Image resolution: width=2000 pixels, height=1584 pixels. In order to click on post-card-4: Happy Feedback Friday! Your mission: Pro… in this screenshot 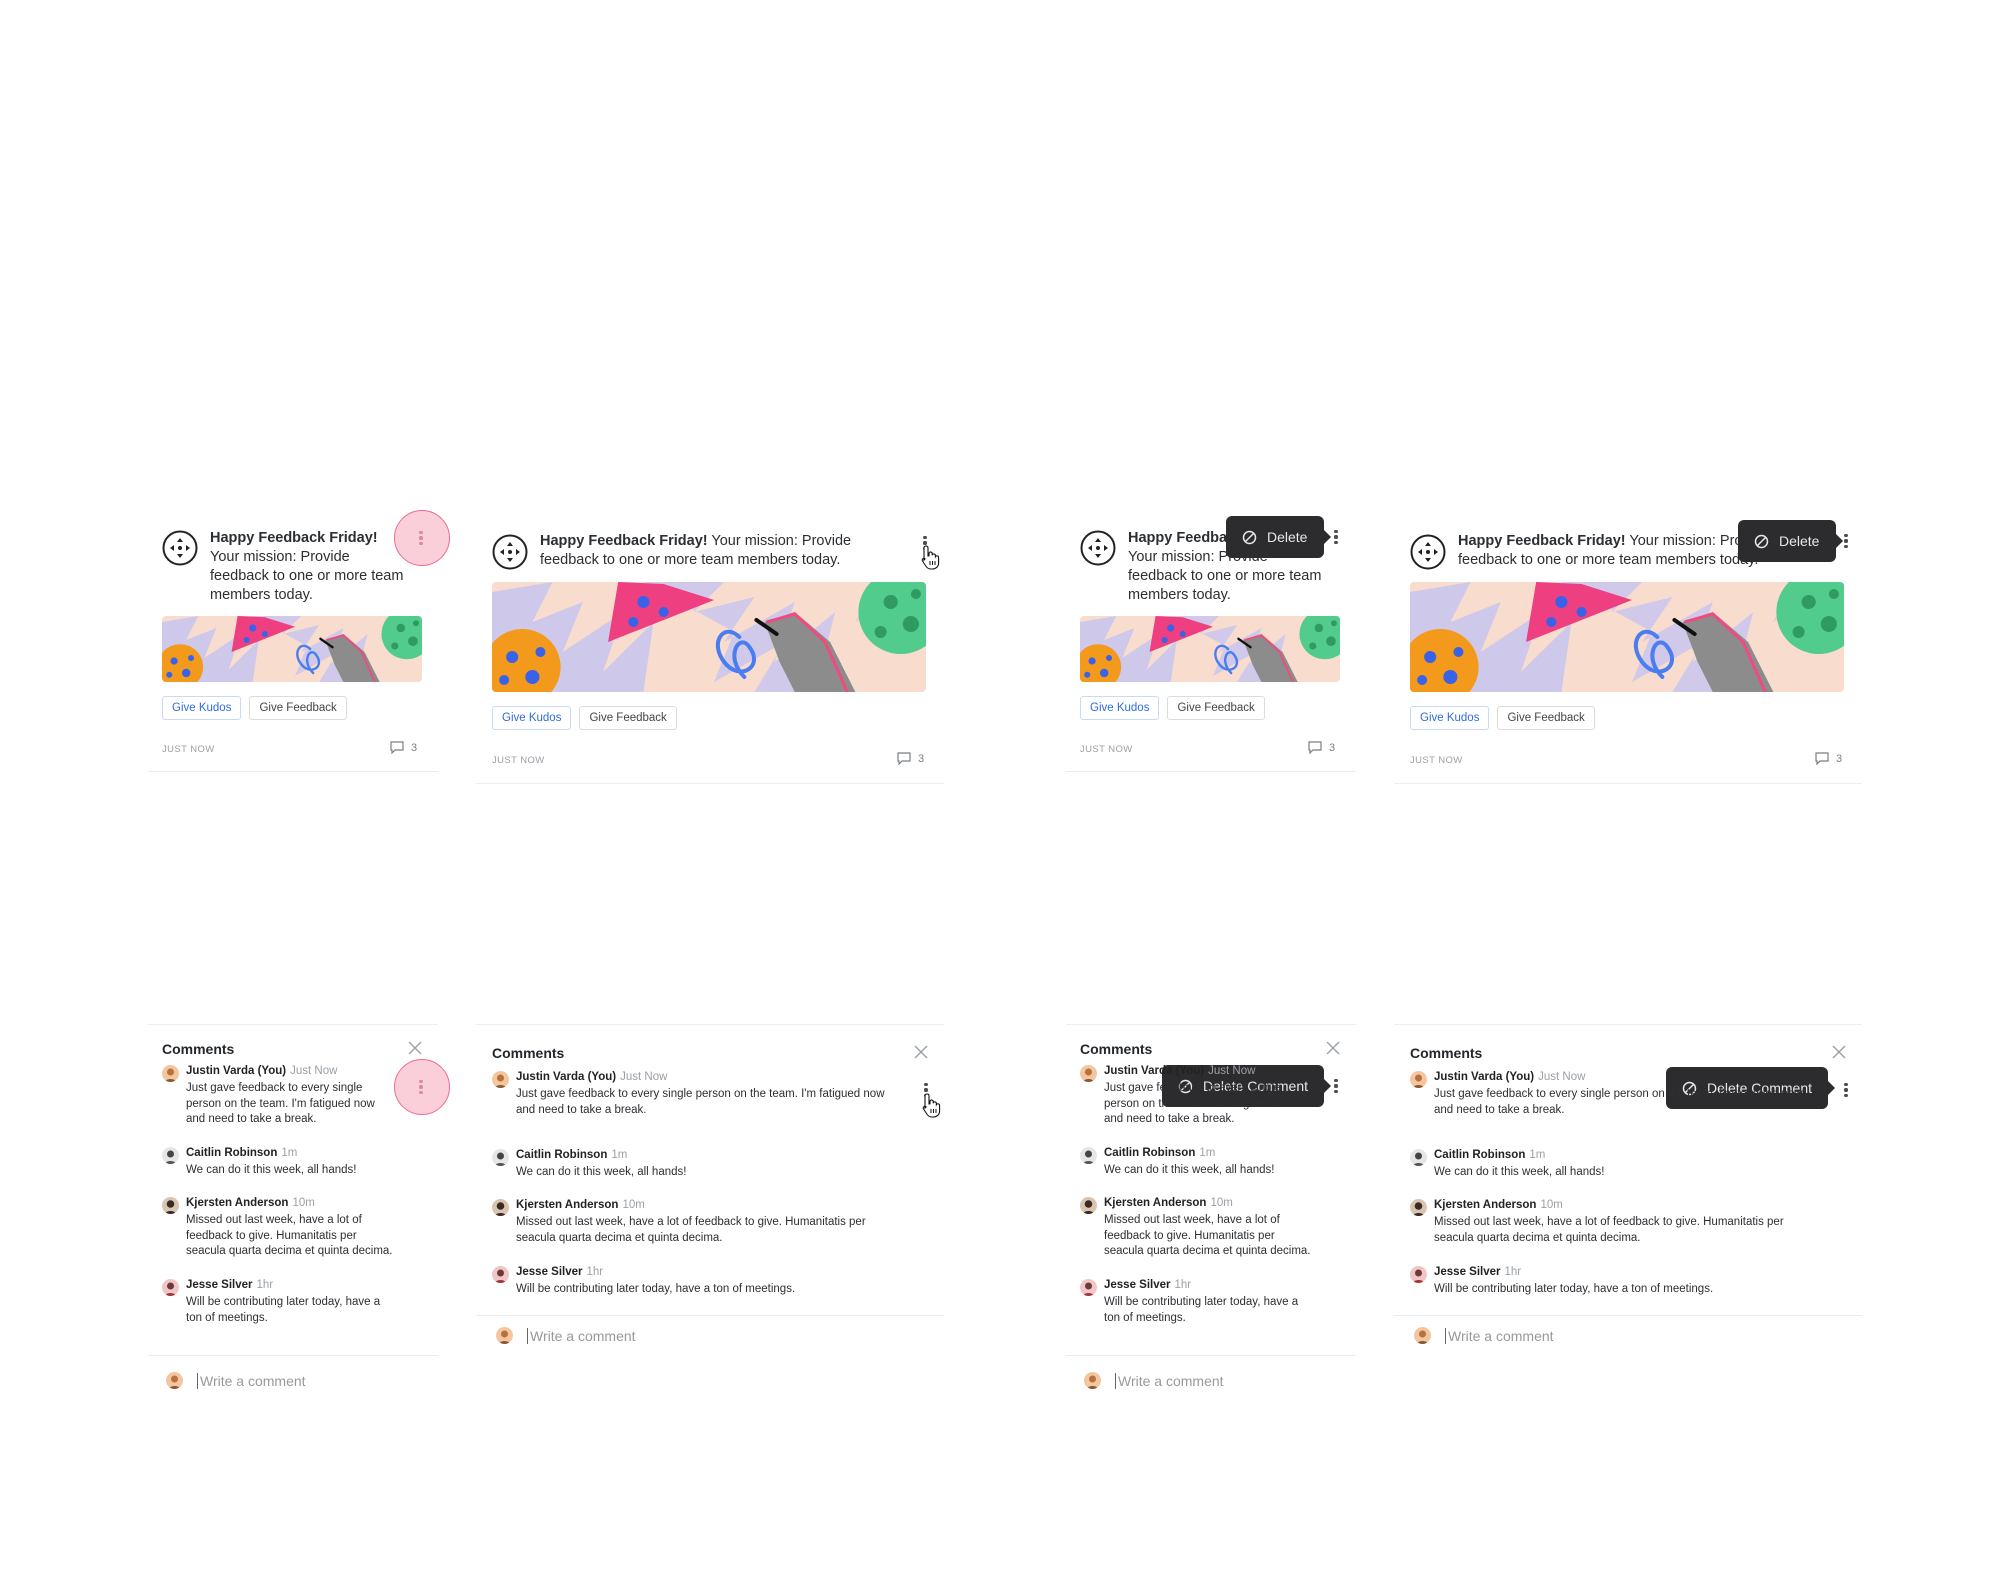, I will do `click(1628, 650)`.